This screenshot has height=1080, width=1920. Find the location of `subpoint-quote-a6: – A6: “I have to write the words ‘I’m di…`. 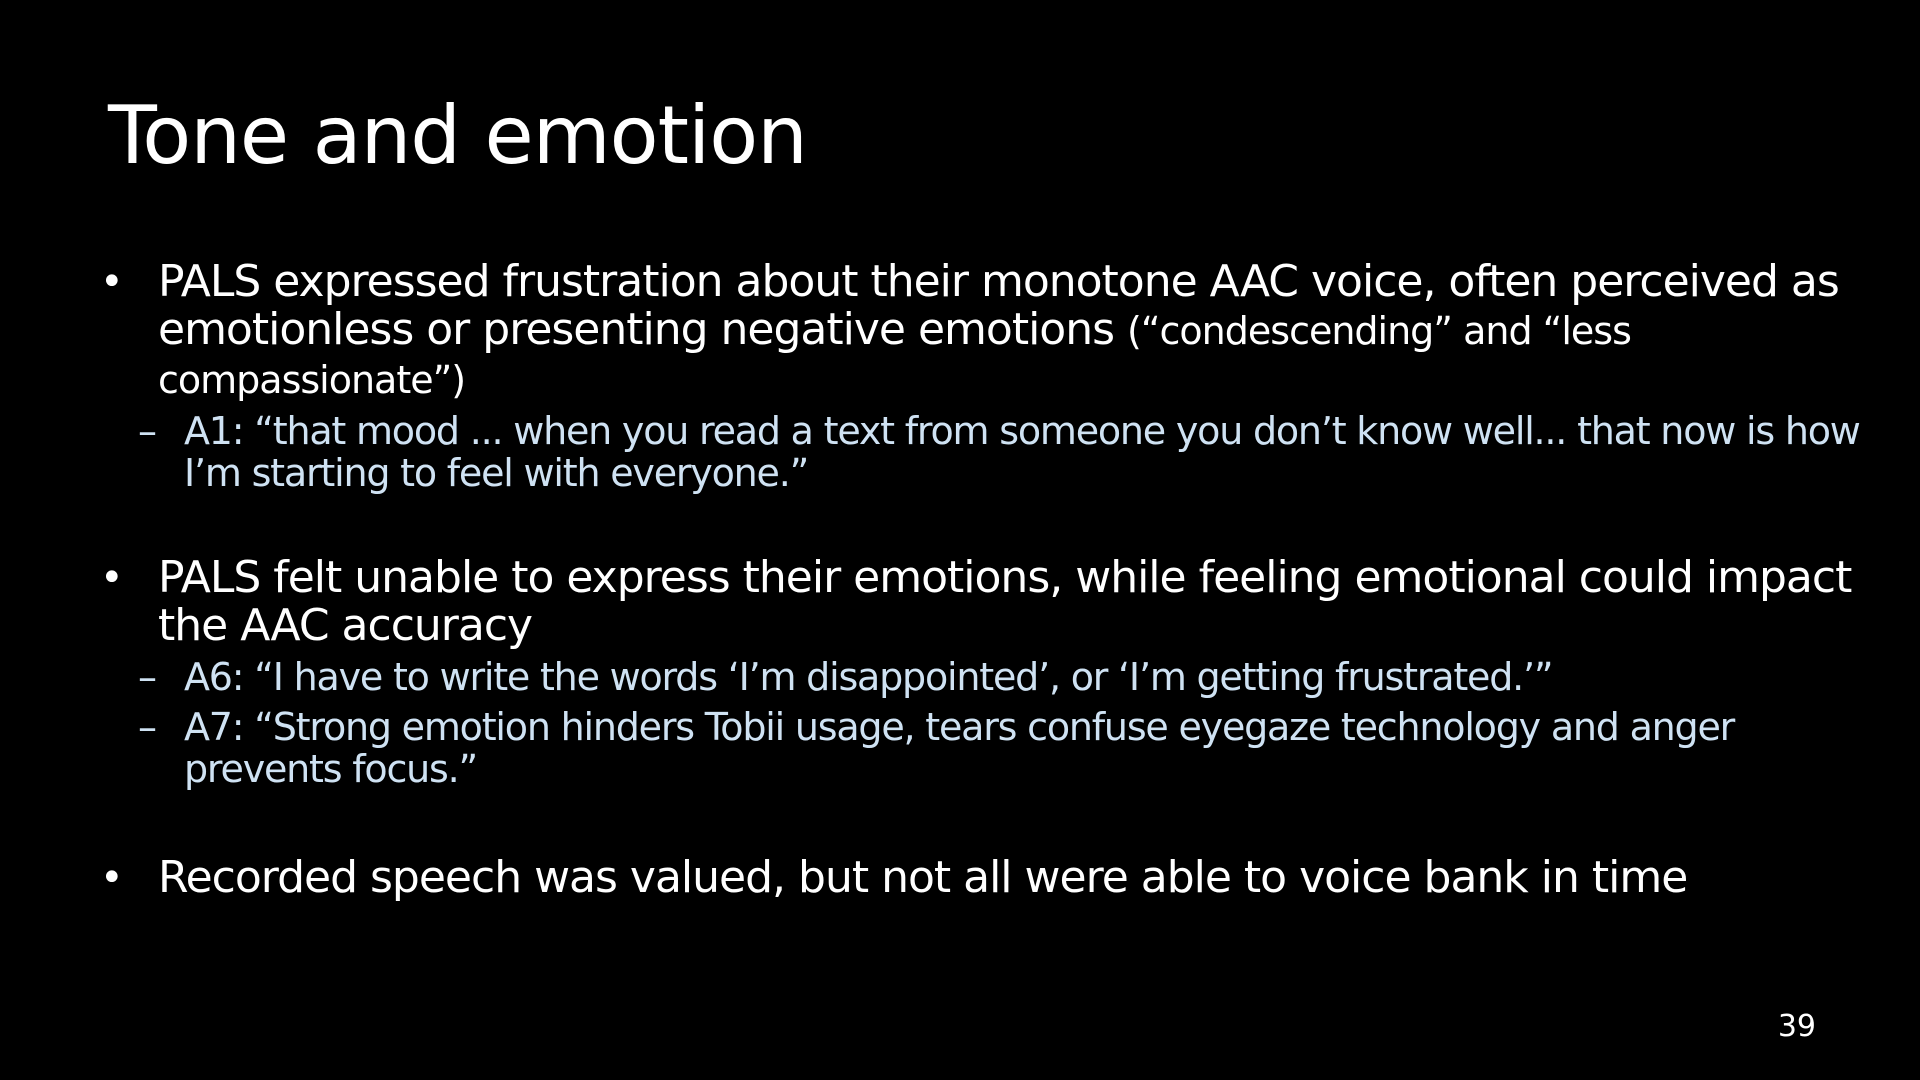

subpoint-quote-a6: – A6: “I have to write the words ‘I’m di… is located at coordinates (980, 677).